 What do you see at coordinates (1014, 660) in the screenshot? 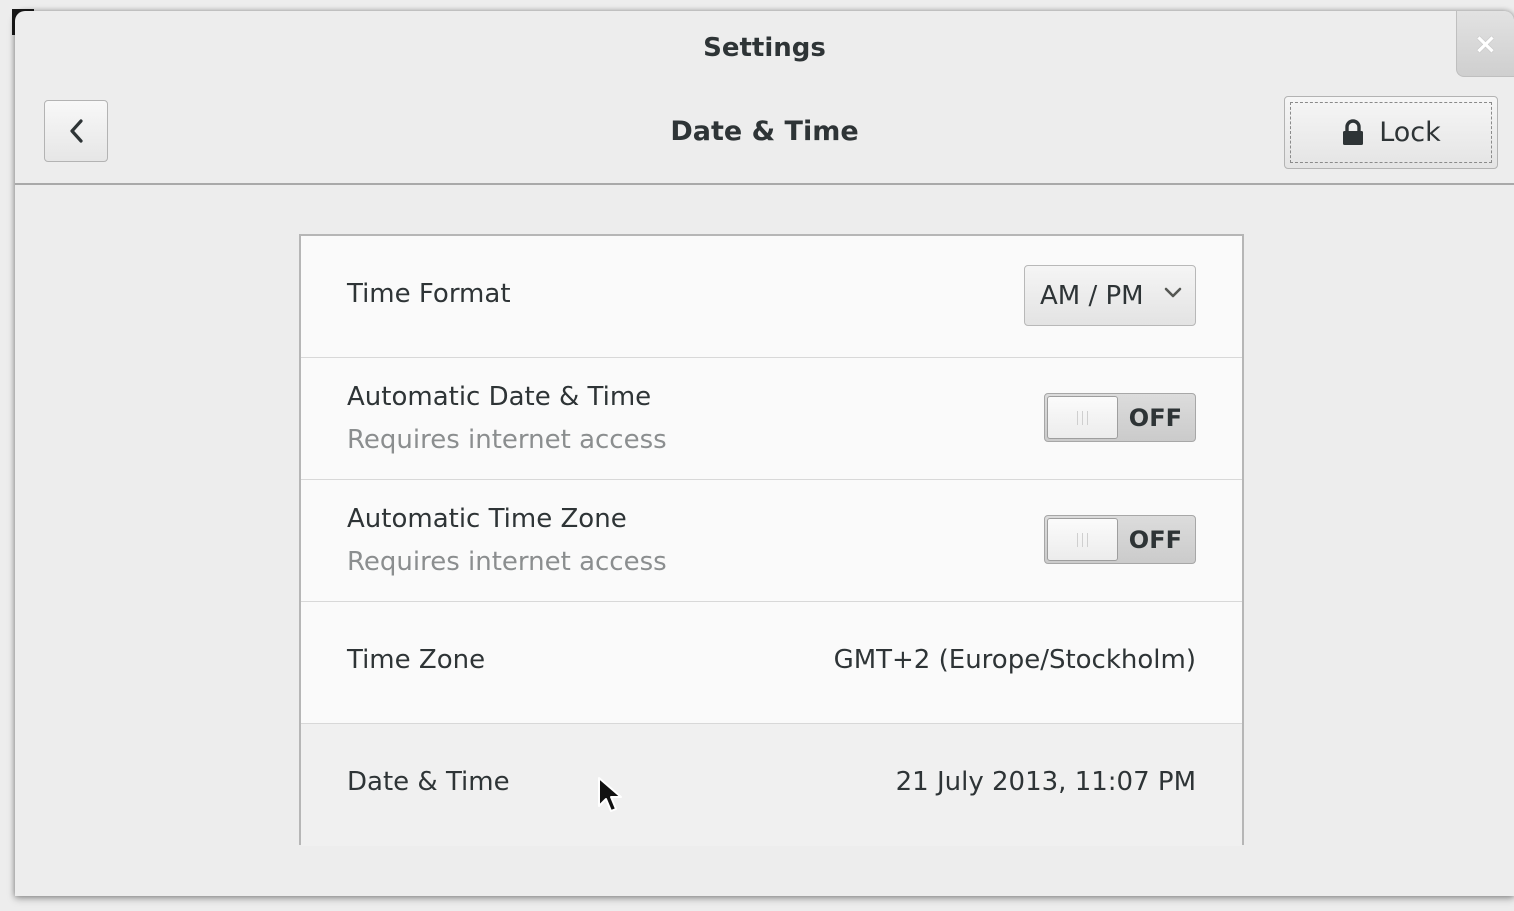
I see `time-zone-value: GMT+2 (Europe/Stockholm)` at bounding box center [1014, 660].